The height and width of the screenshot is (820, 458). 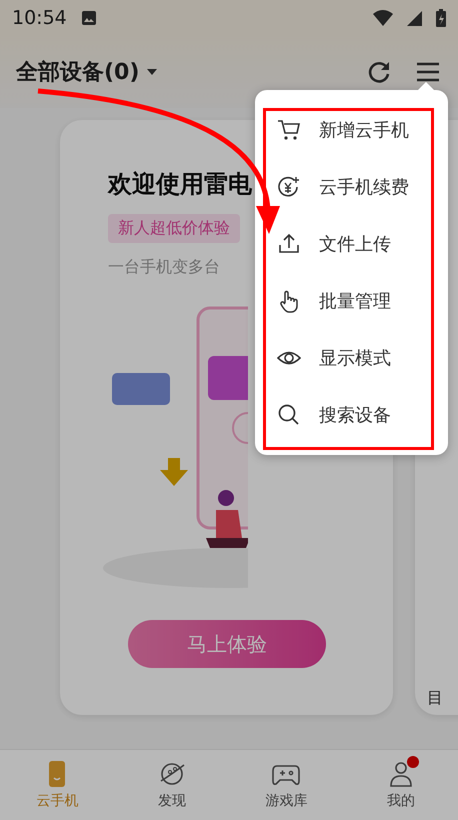 What do you see at coordinates (428, 72) in the screenshot?
I see `menu-icon` at bounding box center [428, 72].